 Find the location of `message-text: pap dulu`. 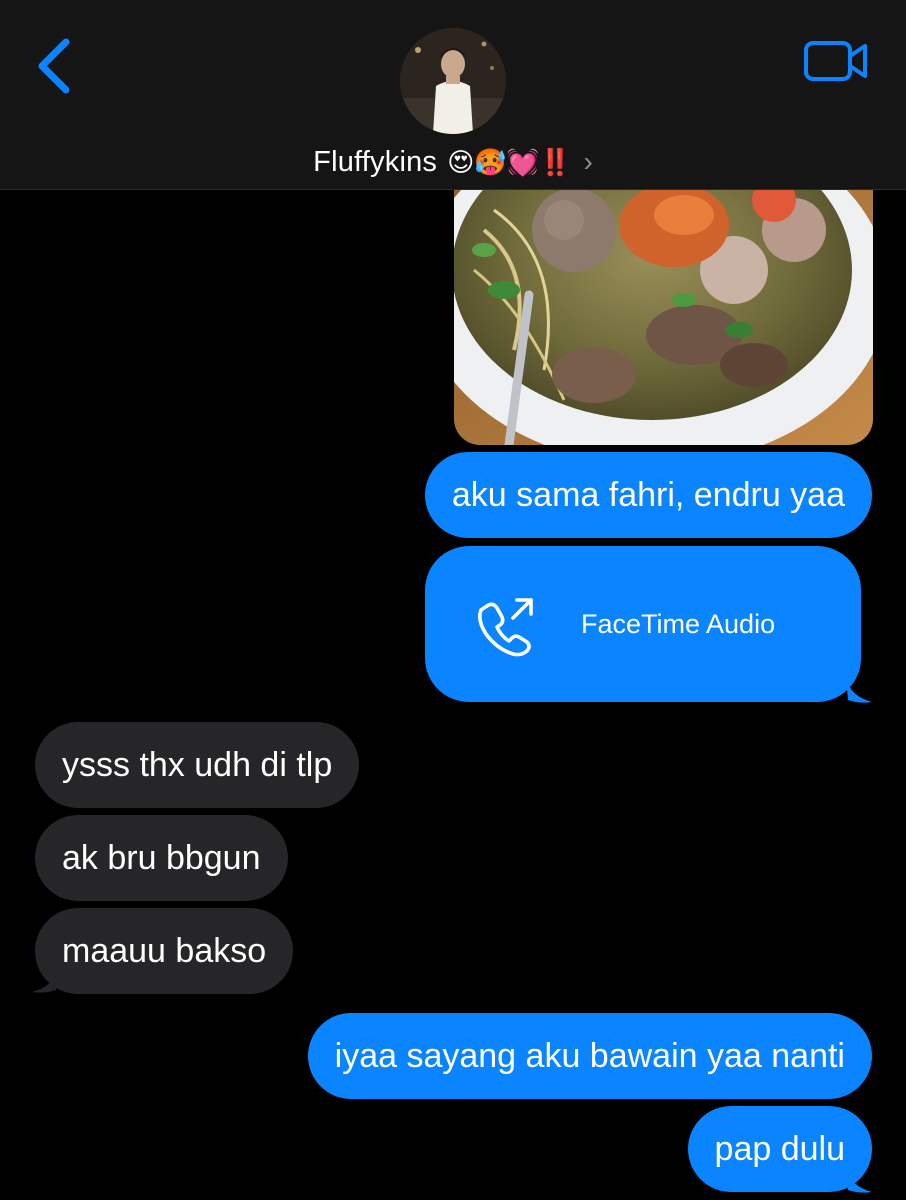

message-text: pap dulu is located at coordinates (779, 1149).